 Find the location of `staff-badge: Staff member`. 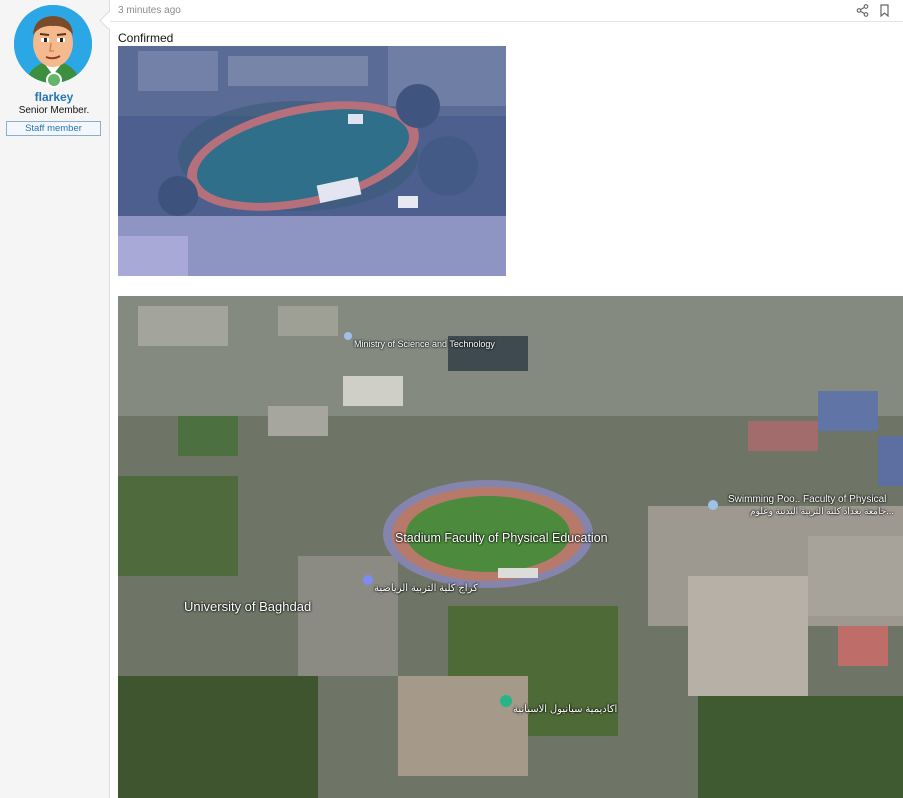

staff-badge: Staff member is located at coordinates (53, 128).